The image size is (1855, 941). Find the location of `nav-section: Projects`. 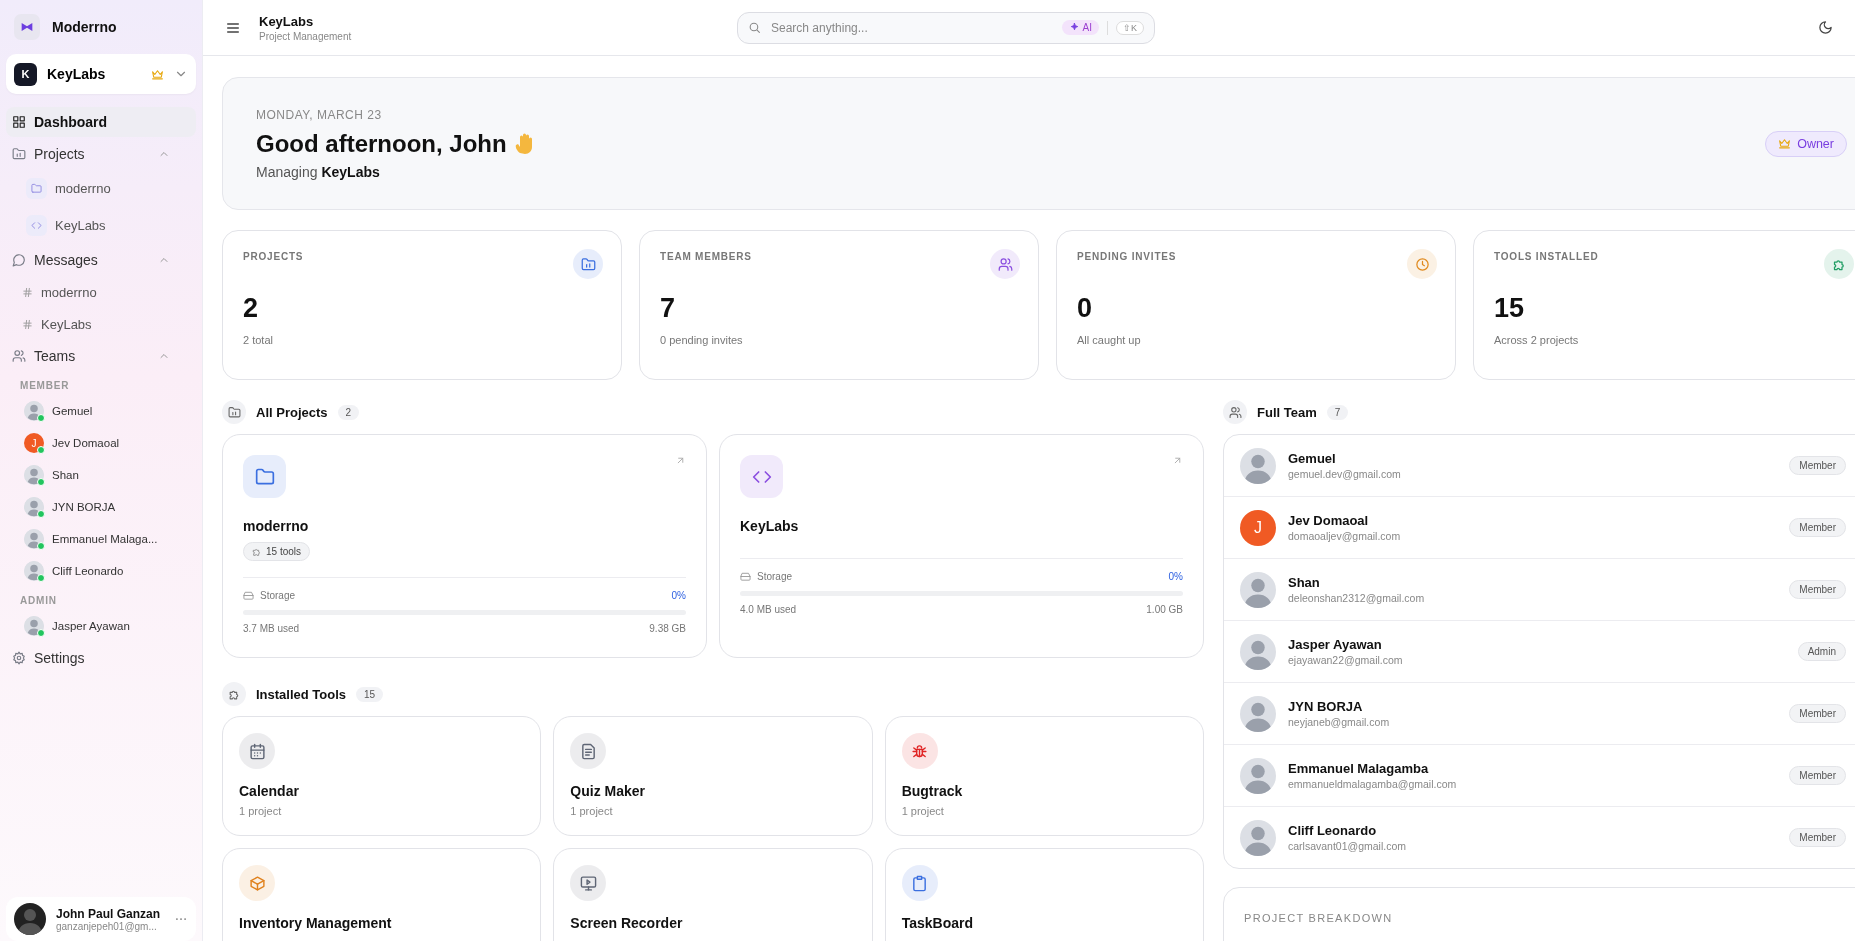

nav-section: Projects is located at coordinates (101, 154).